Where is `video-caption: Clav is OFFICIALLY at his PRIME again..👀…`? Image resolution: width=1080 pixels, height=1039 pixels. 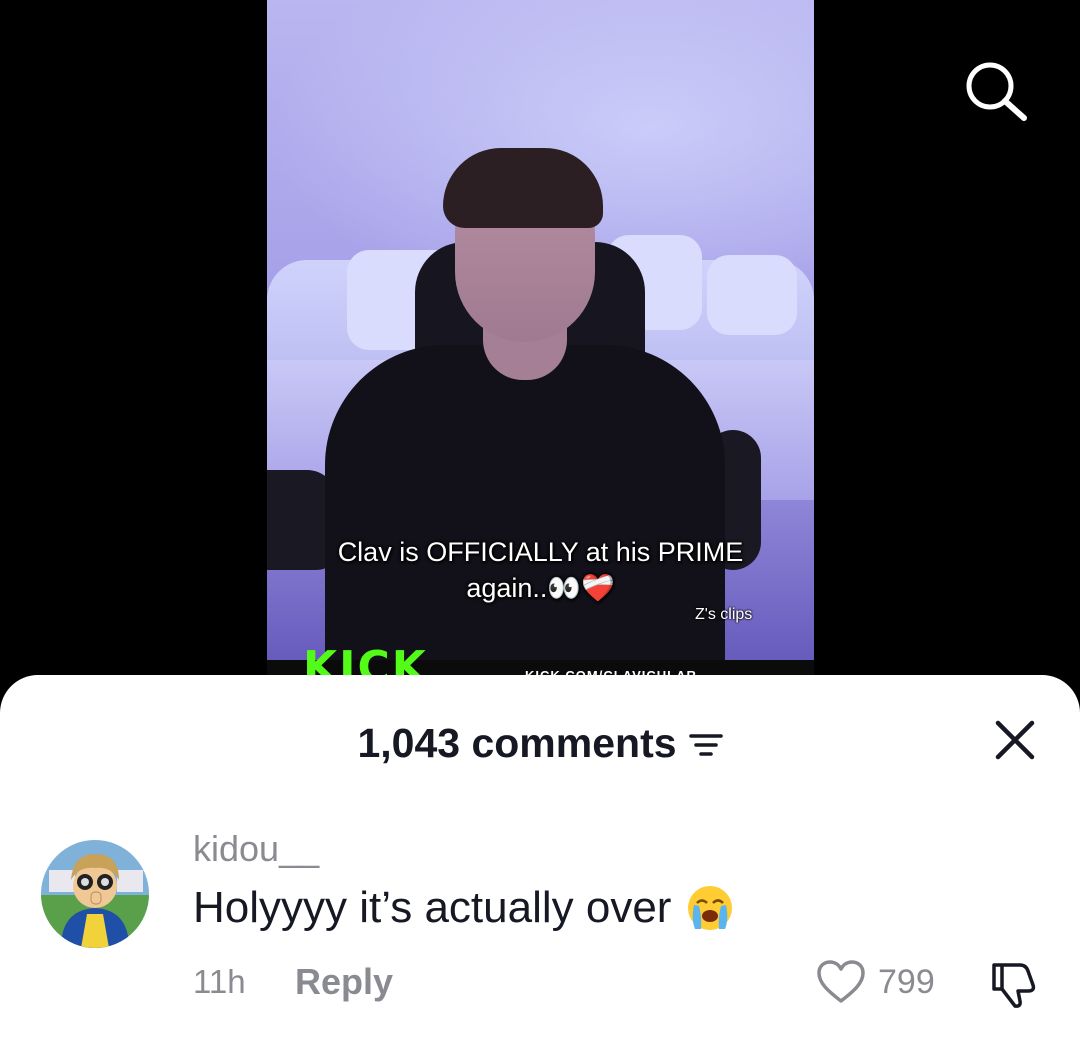 video-caption: Clav is OFFICIALLY at his PRIME again..👀… is located at coordinates (540, 570).